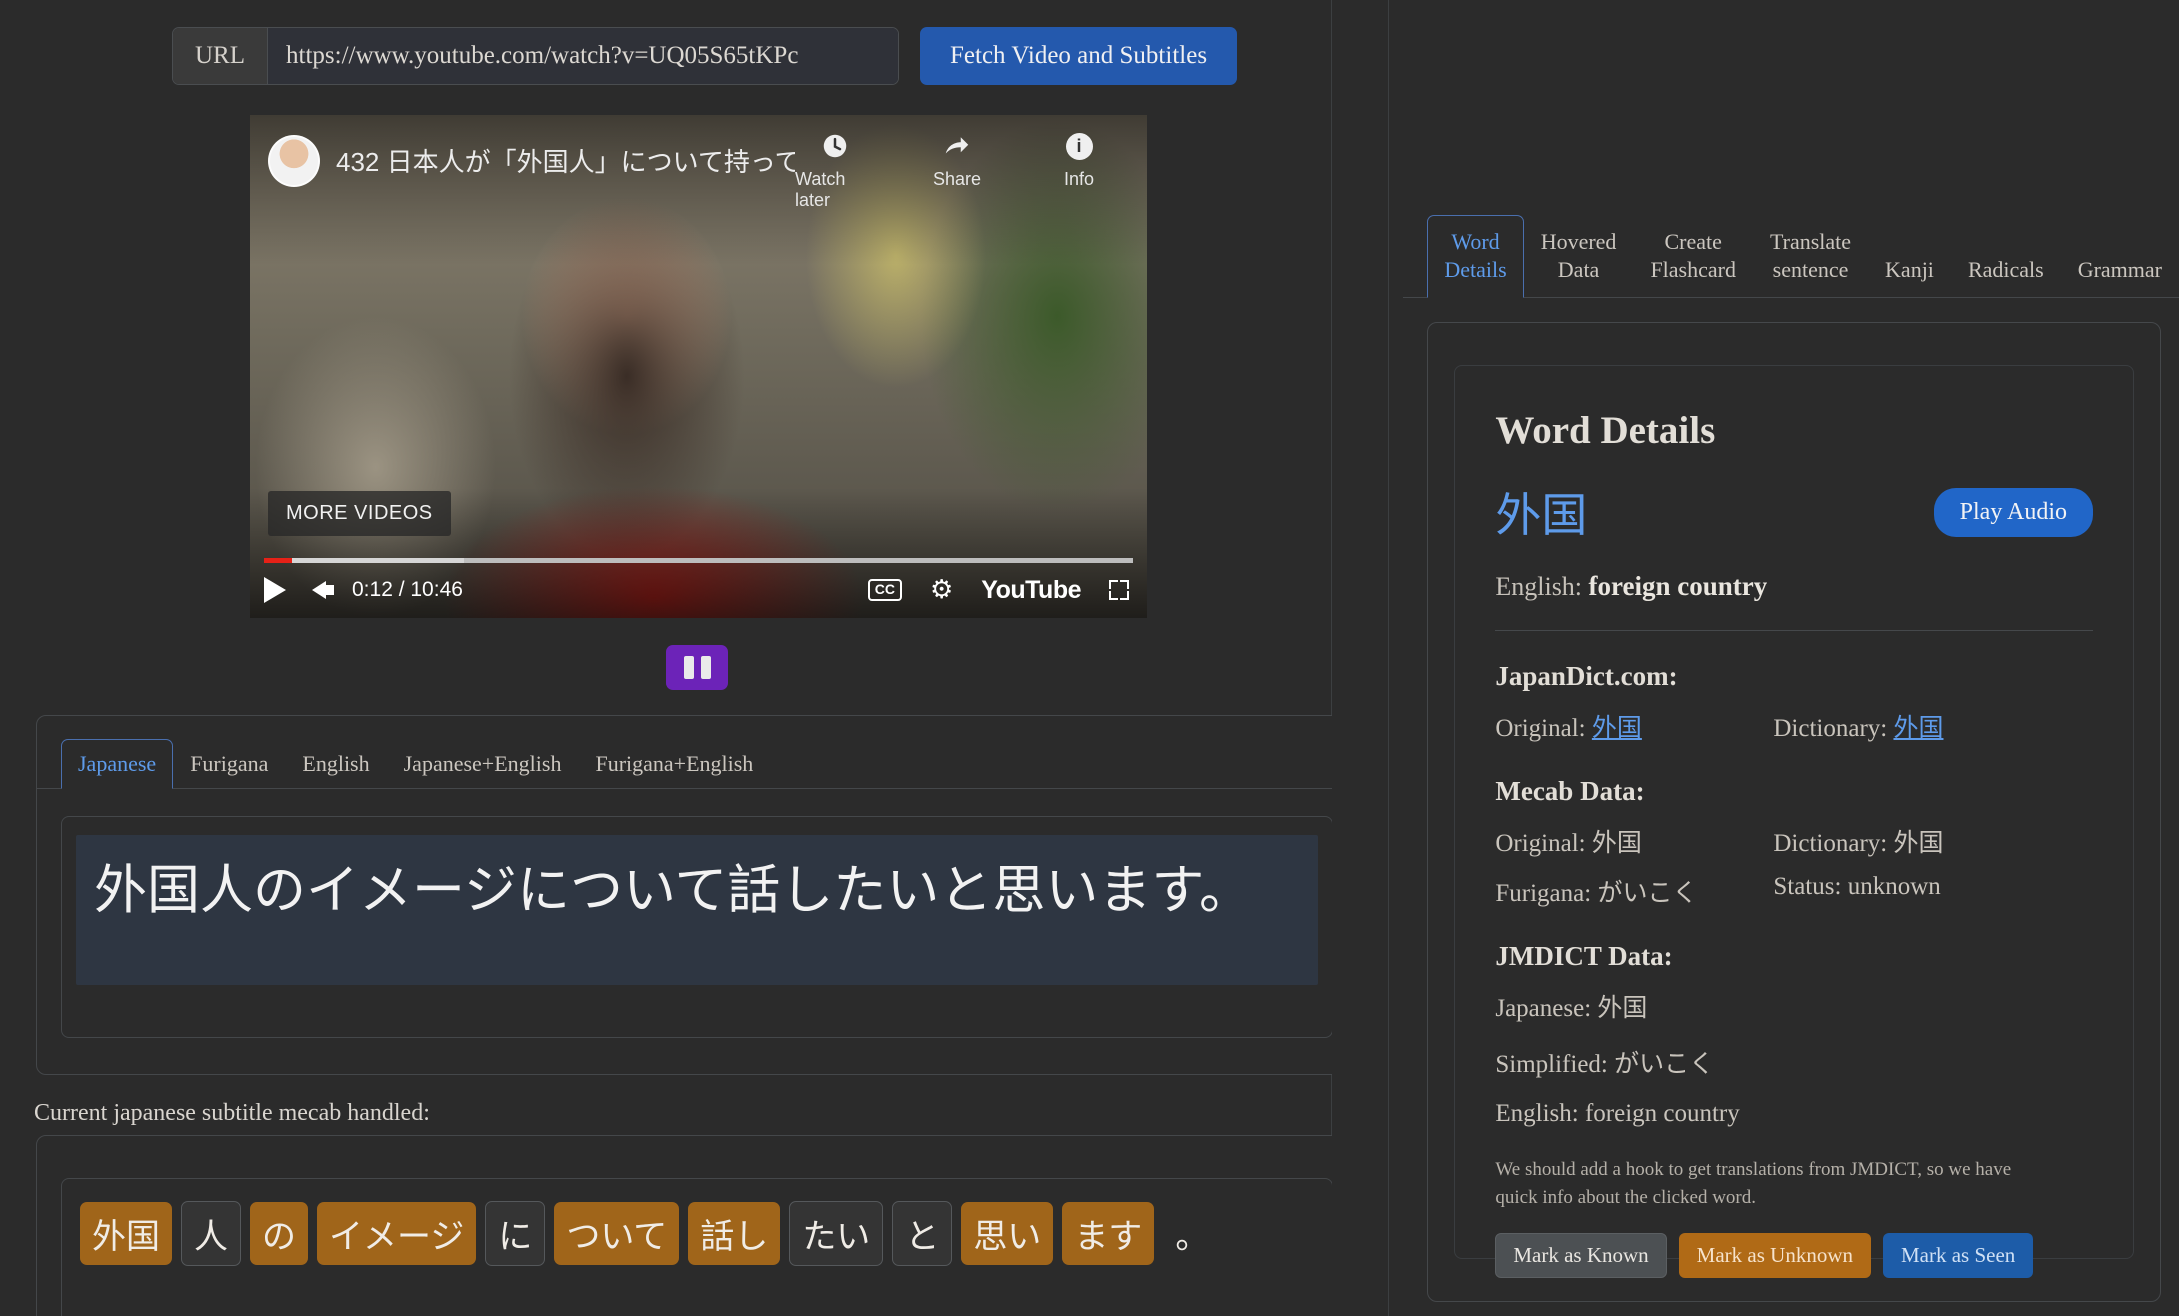  What do you see at coordinates (1909, 270) in the screenshot?
I see `tab-kanji: Kanji` at bounding box center [1909, 270].